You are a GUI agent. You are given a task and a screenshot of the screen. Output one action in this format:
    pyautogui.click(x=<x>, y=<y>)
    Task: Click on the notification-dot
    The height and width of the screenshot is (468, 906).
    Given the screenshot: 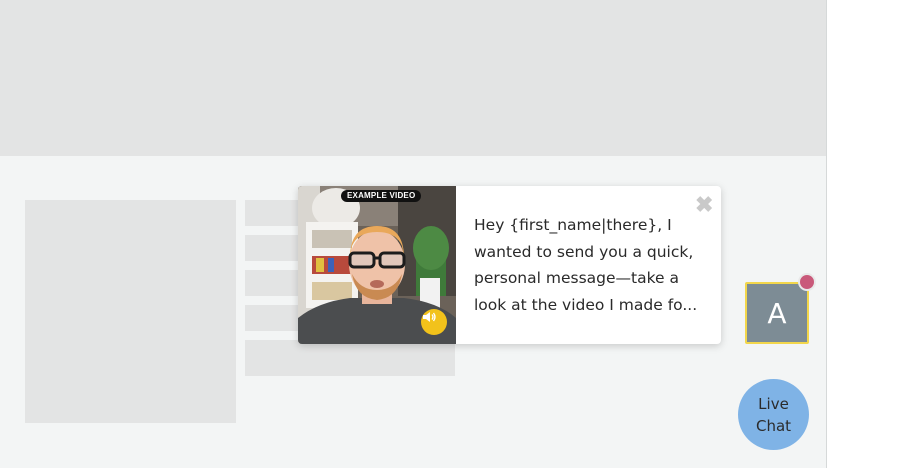 What is the action you would take?
    pyautogui.click(x=807, y=282)
    